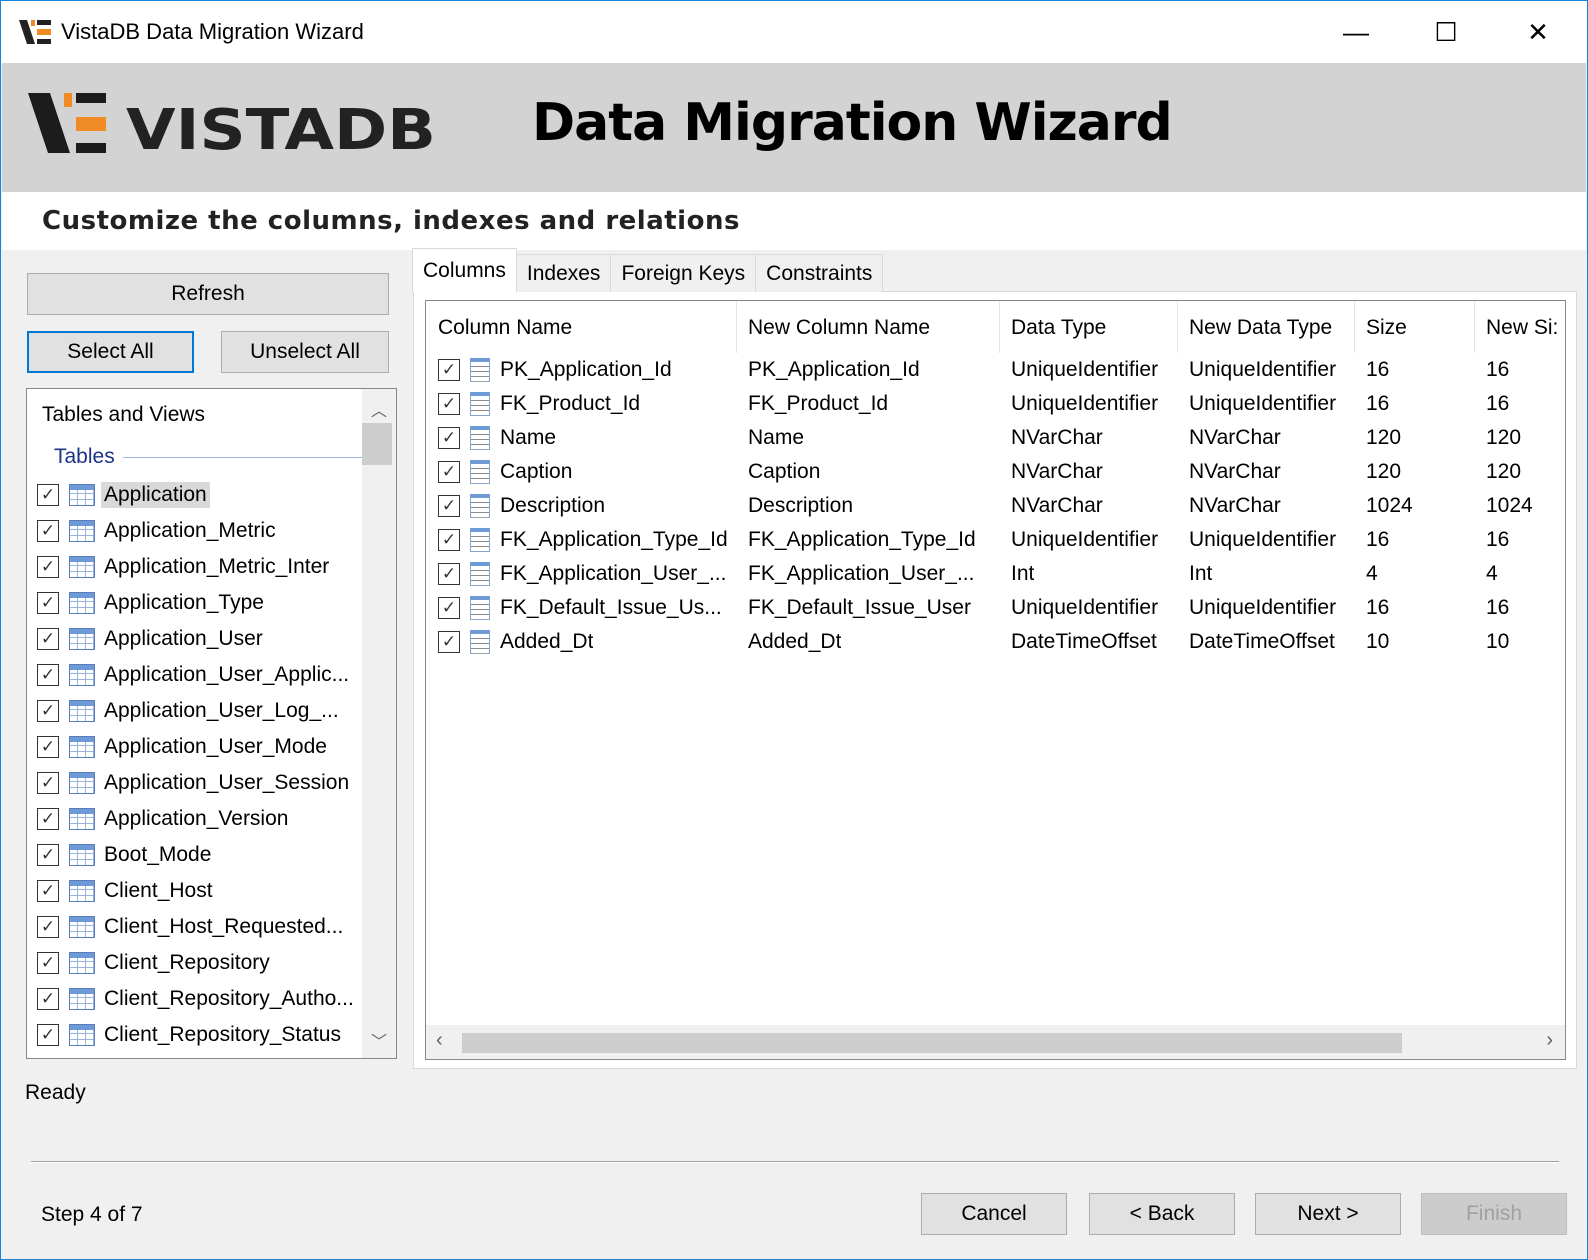 The image size is (1588, 1260). Describe the element at coordinates (995, 438) in the screenshot. I see `table-row: ✓ Name Name NVarChar NVarChar 120 120` at that location.